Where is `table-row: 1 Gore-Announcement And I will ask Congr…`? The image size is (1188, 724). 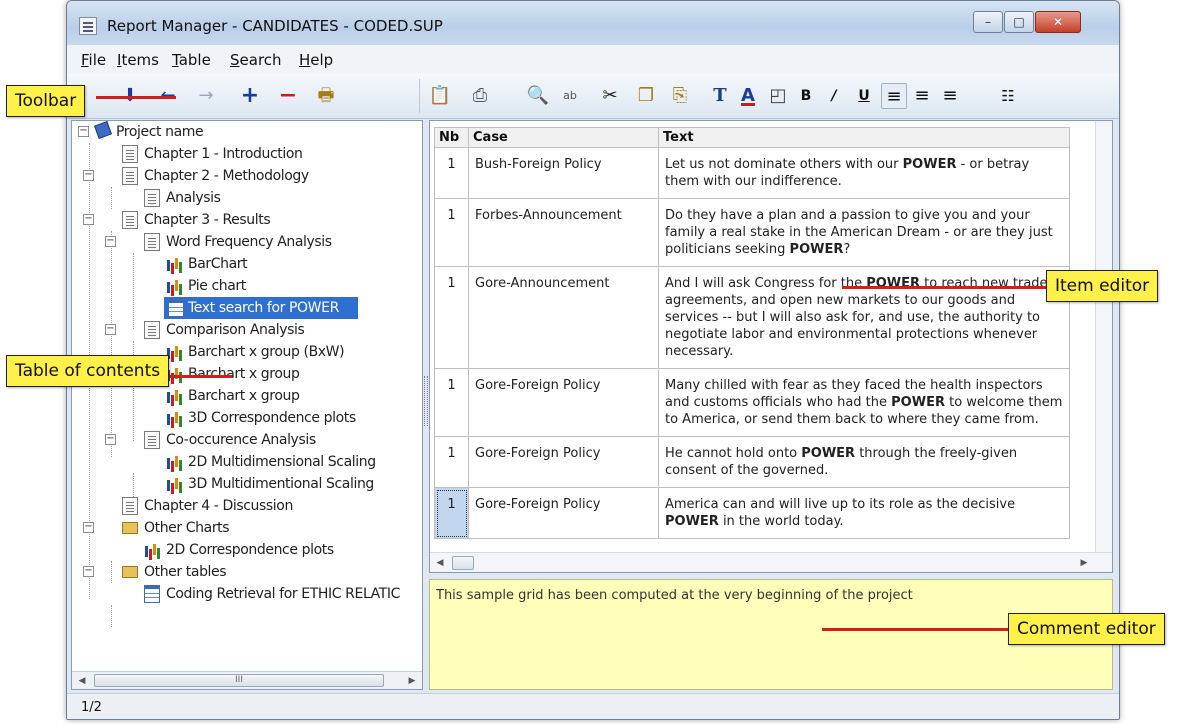
table-row: 1 Gore-Announcement And I will ask Congr… is located at coordinates (752, 317).